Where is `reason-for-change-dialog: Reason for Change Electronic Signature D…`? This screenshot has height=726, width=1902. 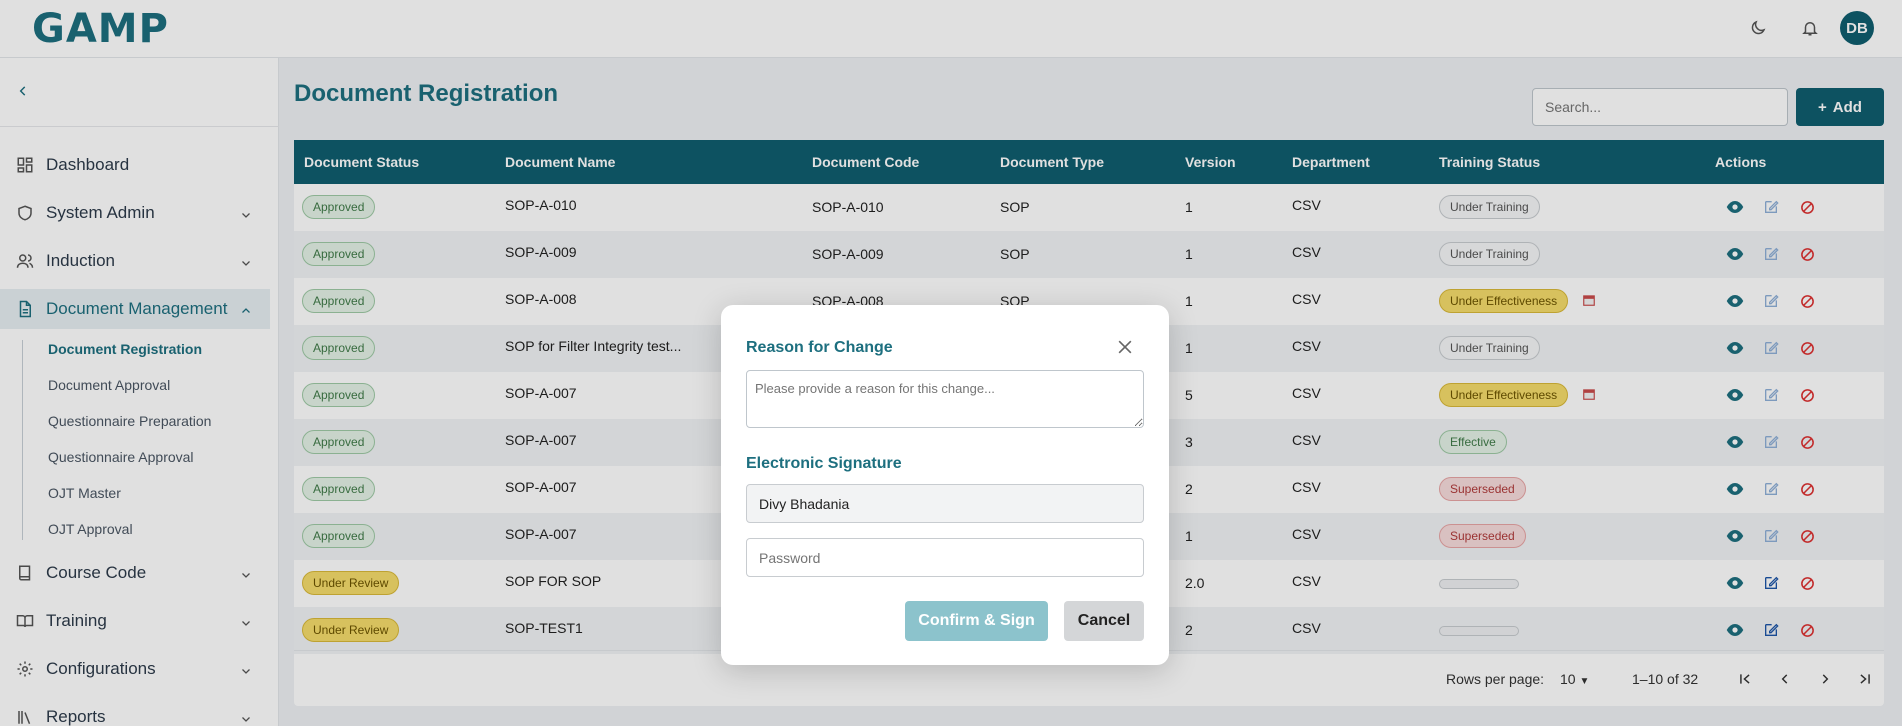
reason-for-change-dialog: Reason for Change Electronic Signature D… is located at coordinates (945, 485).